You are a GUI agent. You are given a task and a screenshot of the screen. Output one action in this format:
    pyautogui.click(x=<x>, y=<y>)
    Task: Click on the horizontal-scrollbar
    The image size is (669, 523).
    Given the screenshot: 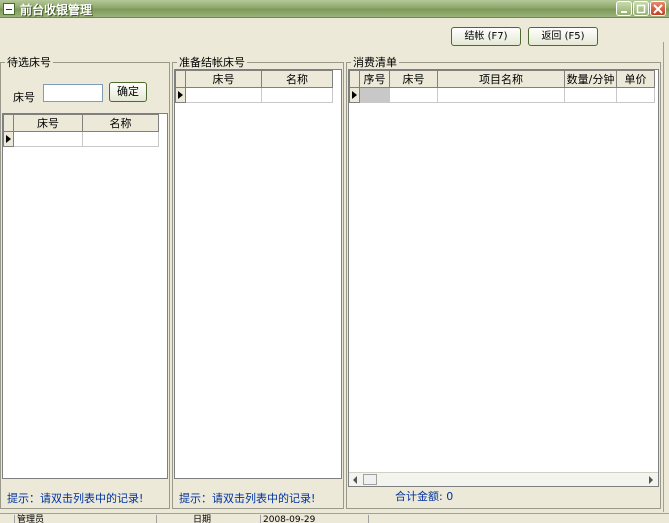 What is the action you would take?
    pyautogui.click(x=503, y=479)
    